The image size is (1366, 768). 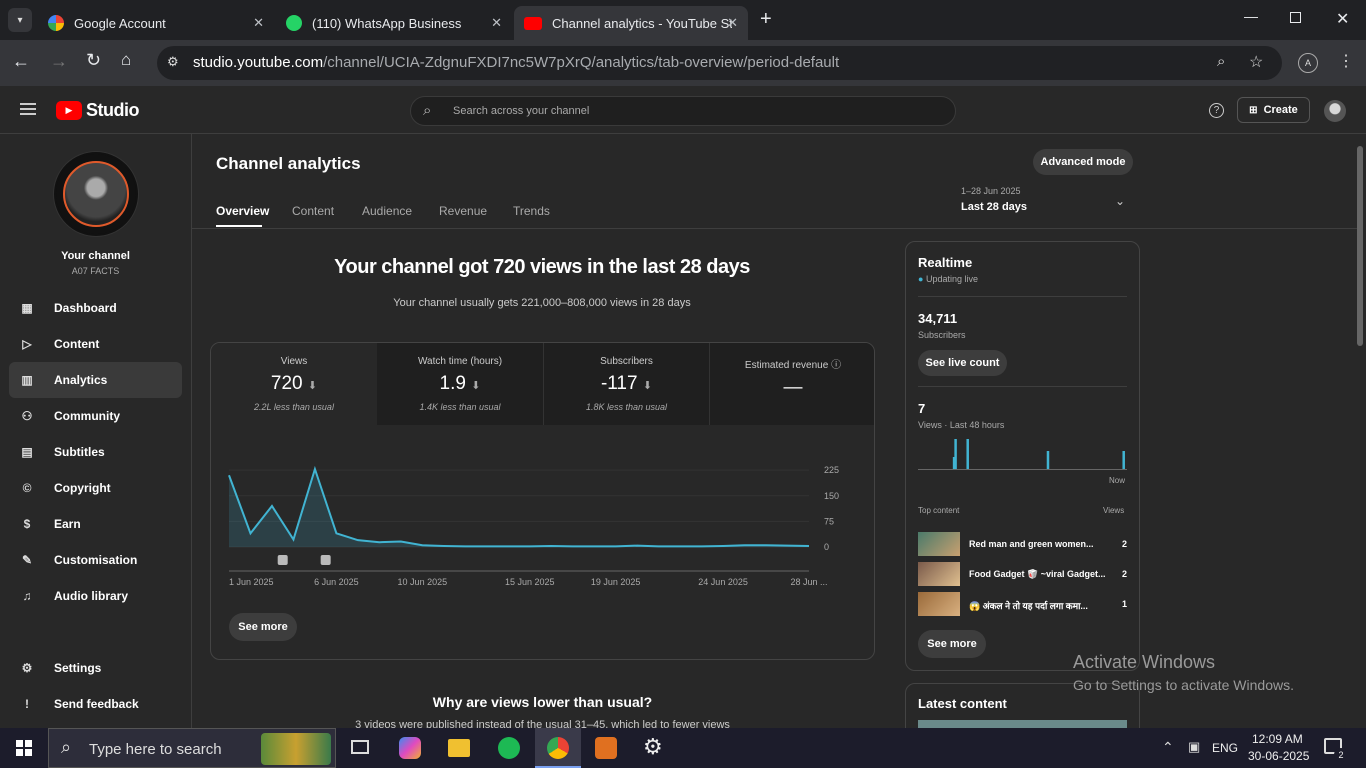 What do you see at coordinates (20, 20) in the screenshot?
I see `tab-search-button: ▾` at bounding box center [20, 20].